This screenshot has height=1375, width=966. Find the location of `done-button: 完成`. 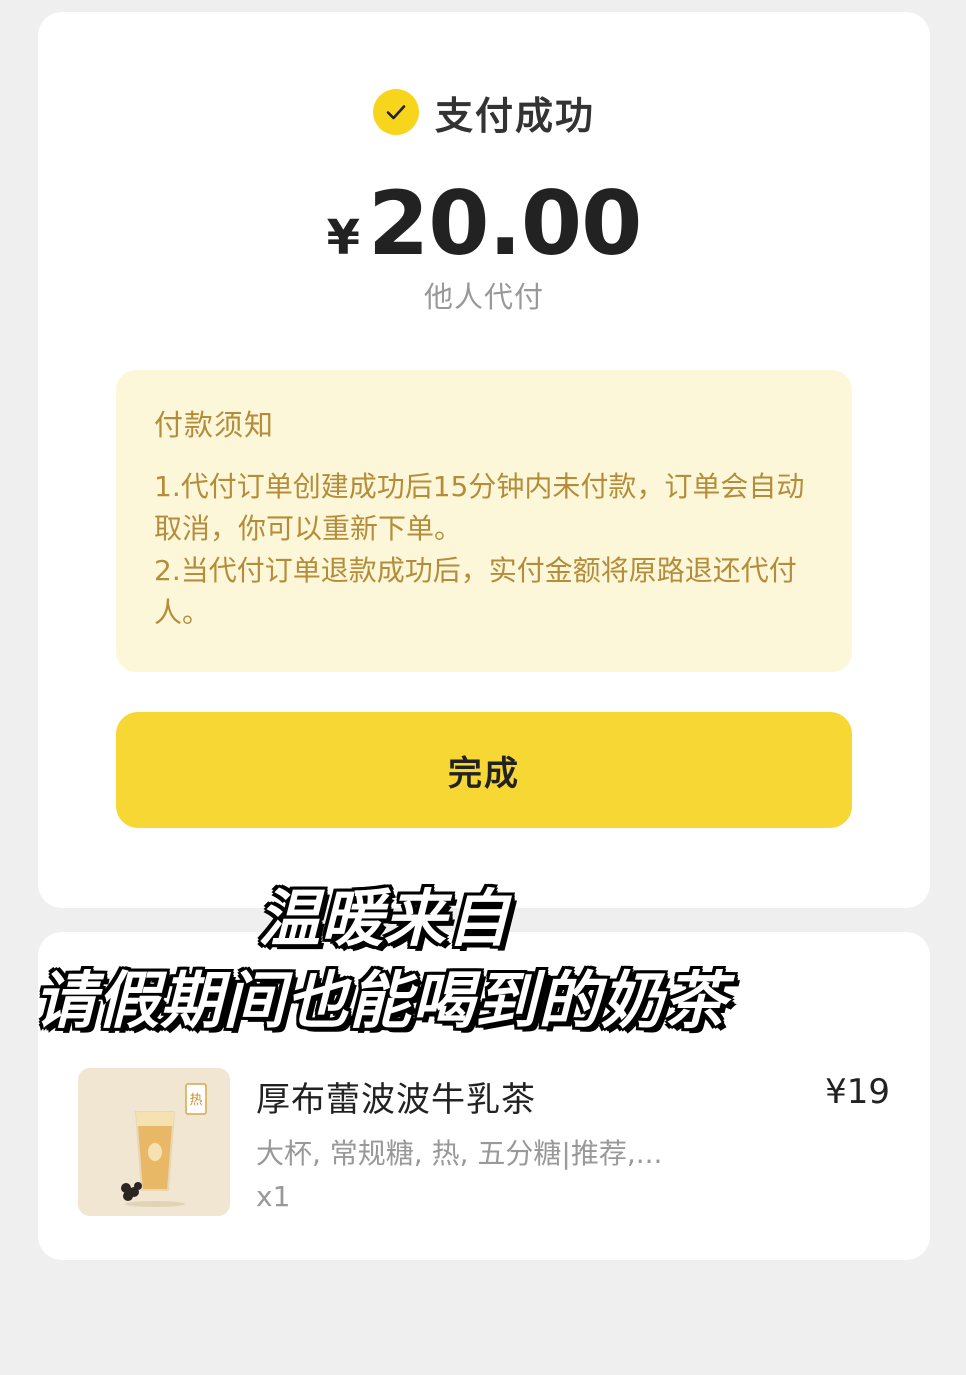

done-button: 完成 is located at coordinates (484, 770).